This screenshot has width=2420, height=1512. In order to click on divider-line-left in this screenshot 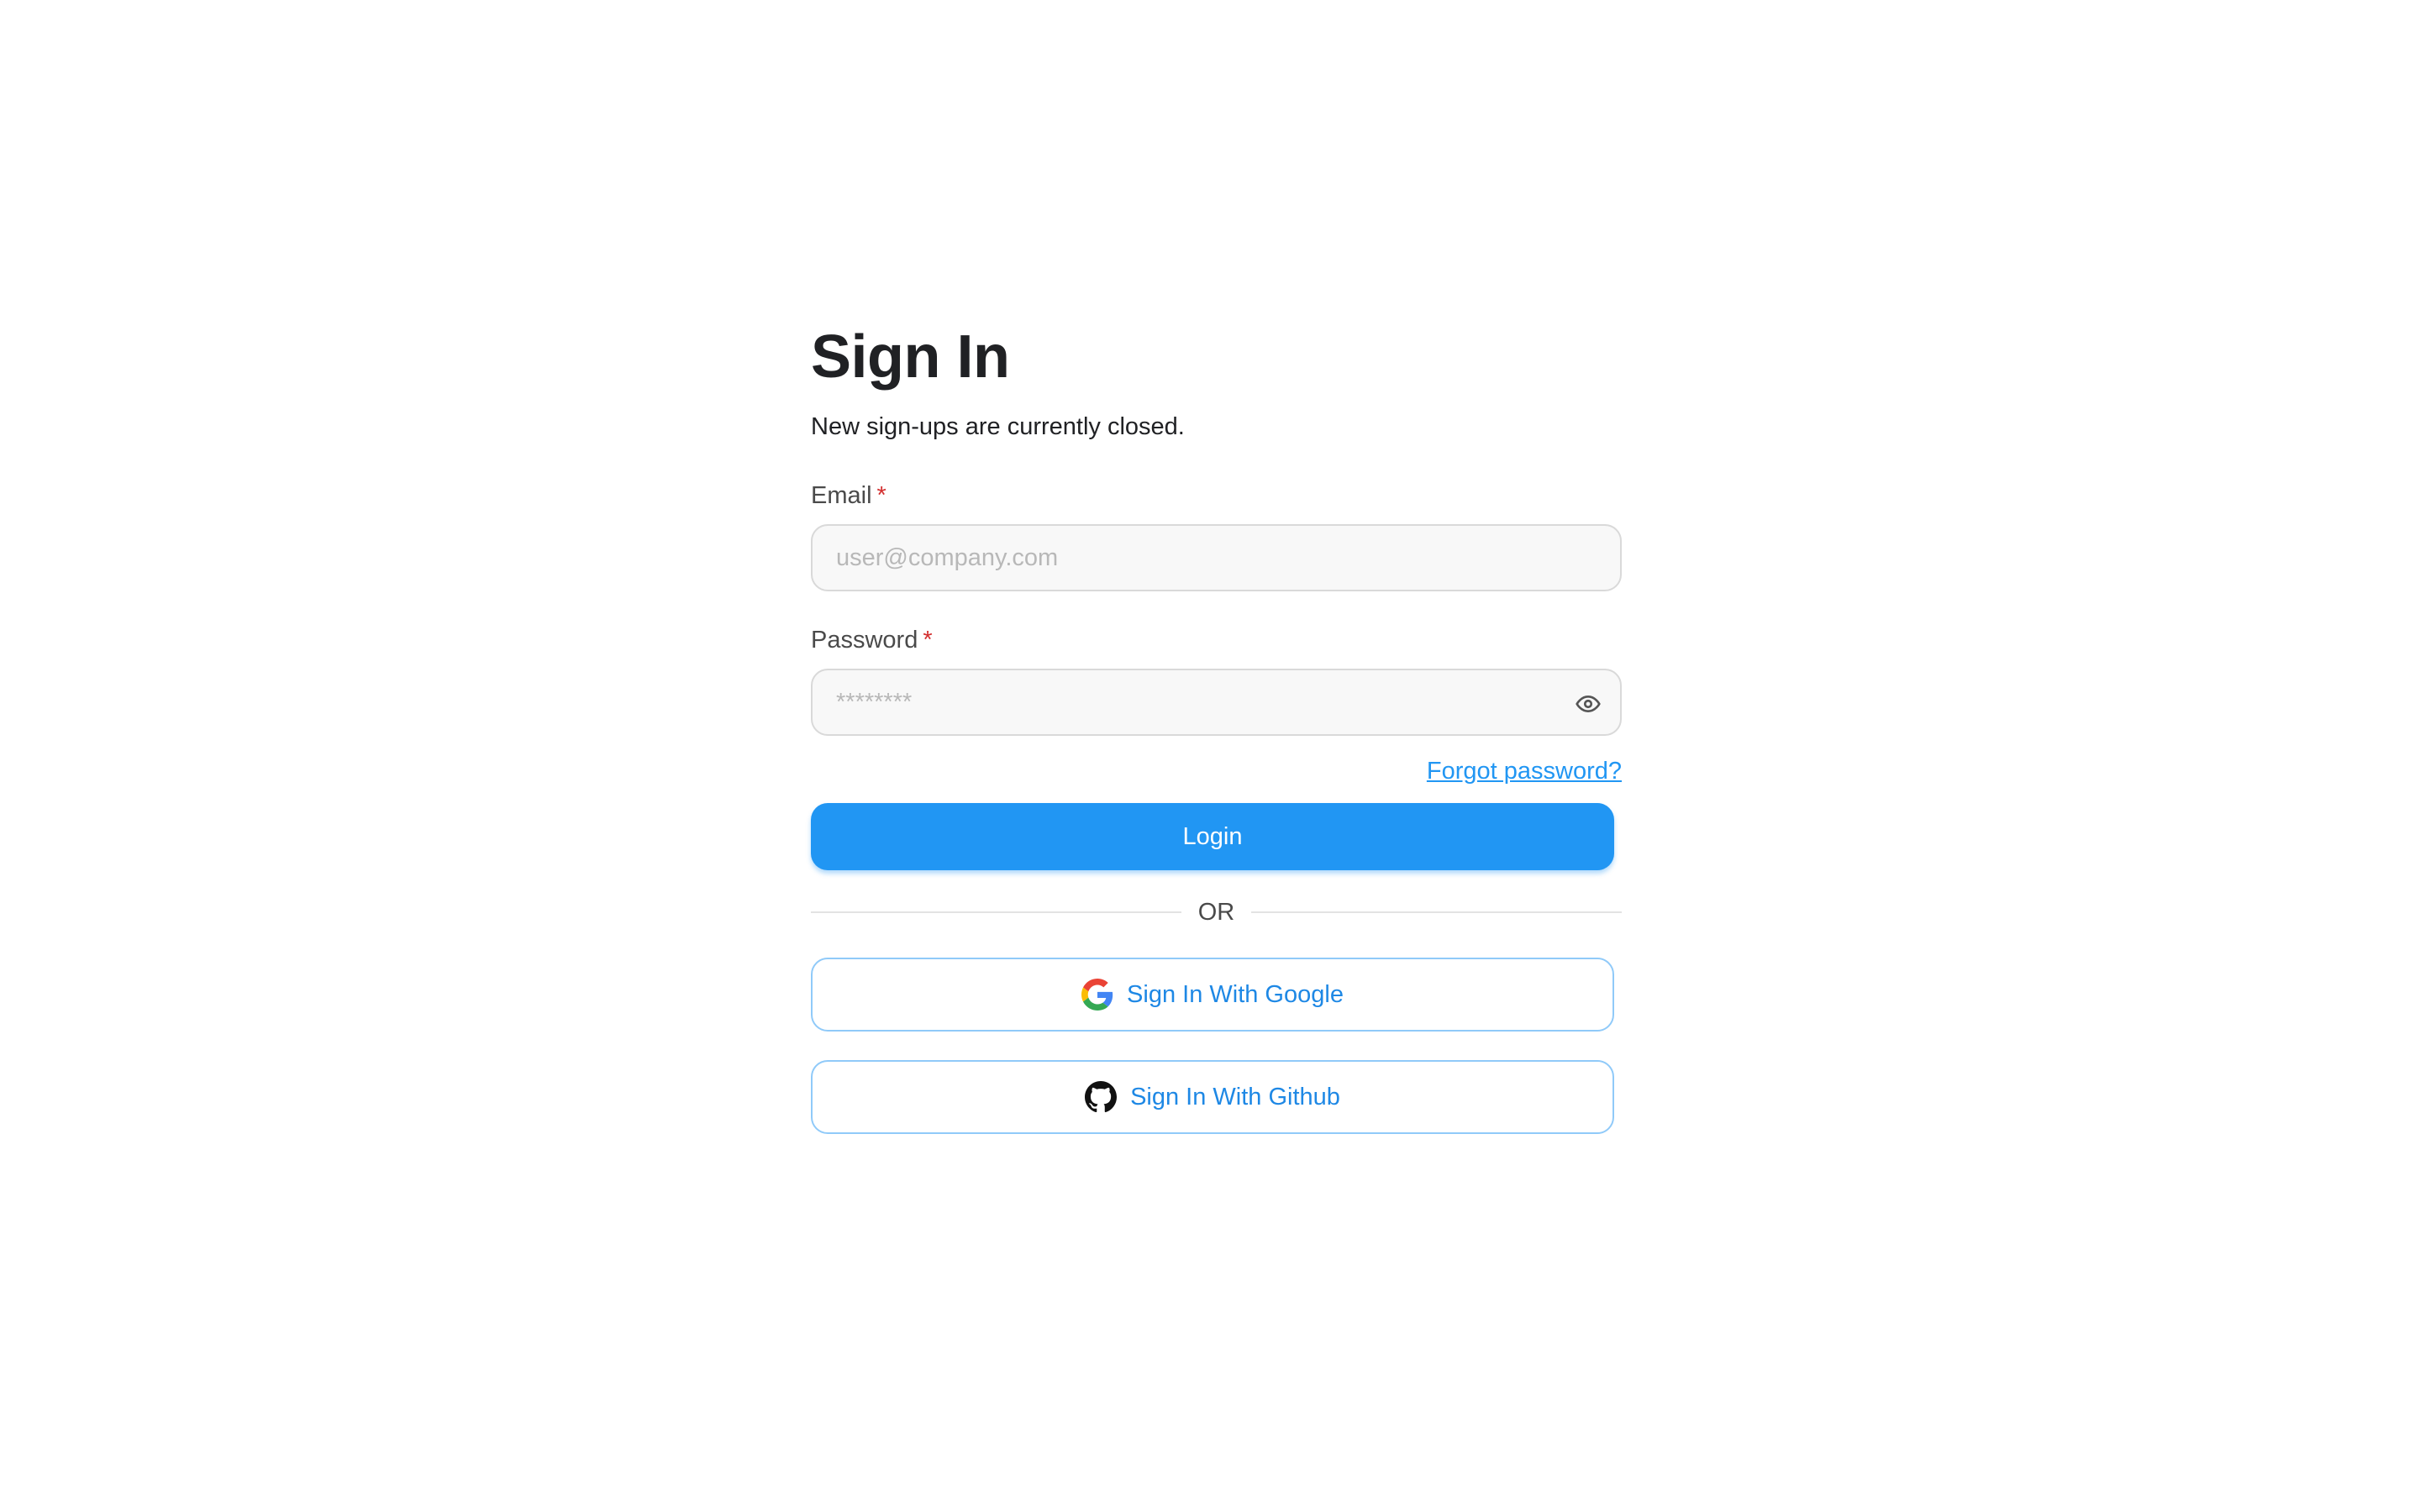, I will do `click(996, 912)`.